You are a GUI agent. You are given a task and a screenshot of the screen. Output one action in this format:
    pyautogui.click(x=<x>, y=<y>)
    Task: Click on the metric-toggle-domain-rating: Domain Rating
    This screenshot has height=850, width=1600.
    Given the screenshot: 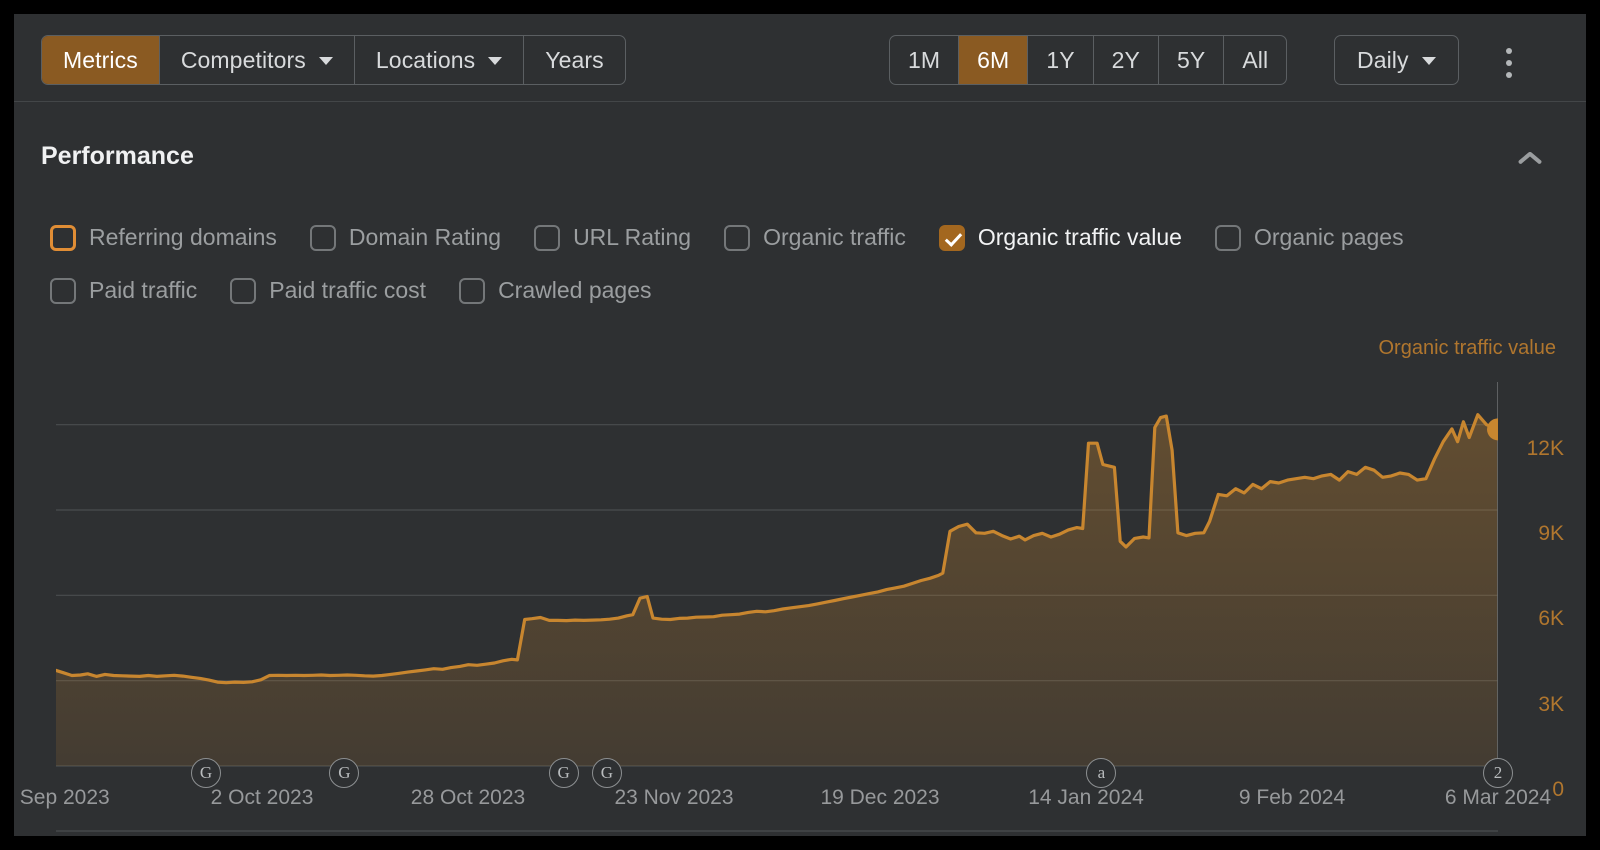 What is the action you would take?
    pyautogui.click(x=405, y=237)
    